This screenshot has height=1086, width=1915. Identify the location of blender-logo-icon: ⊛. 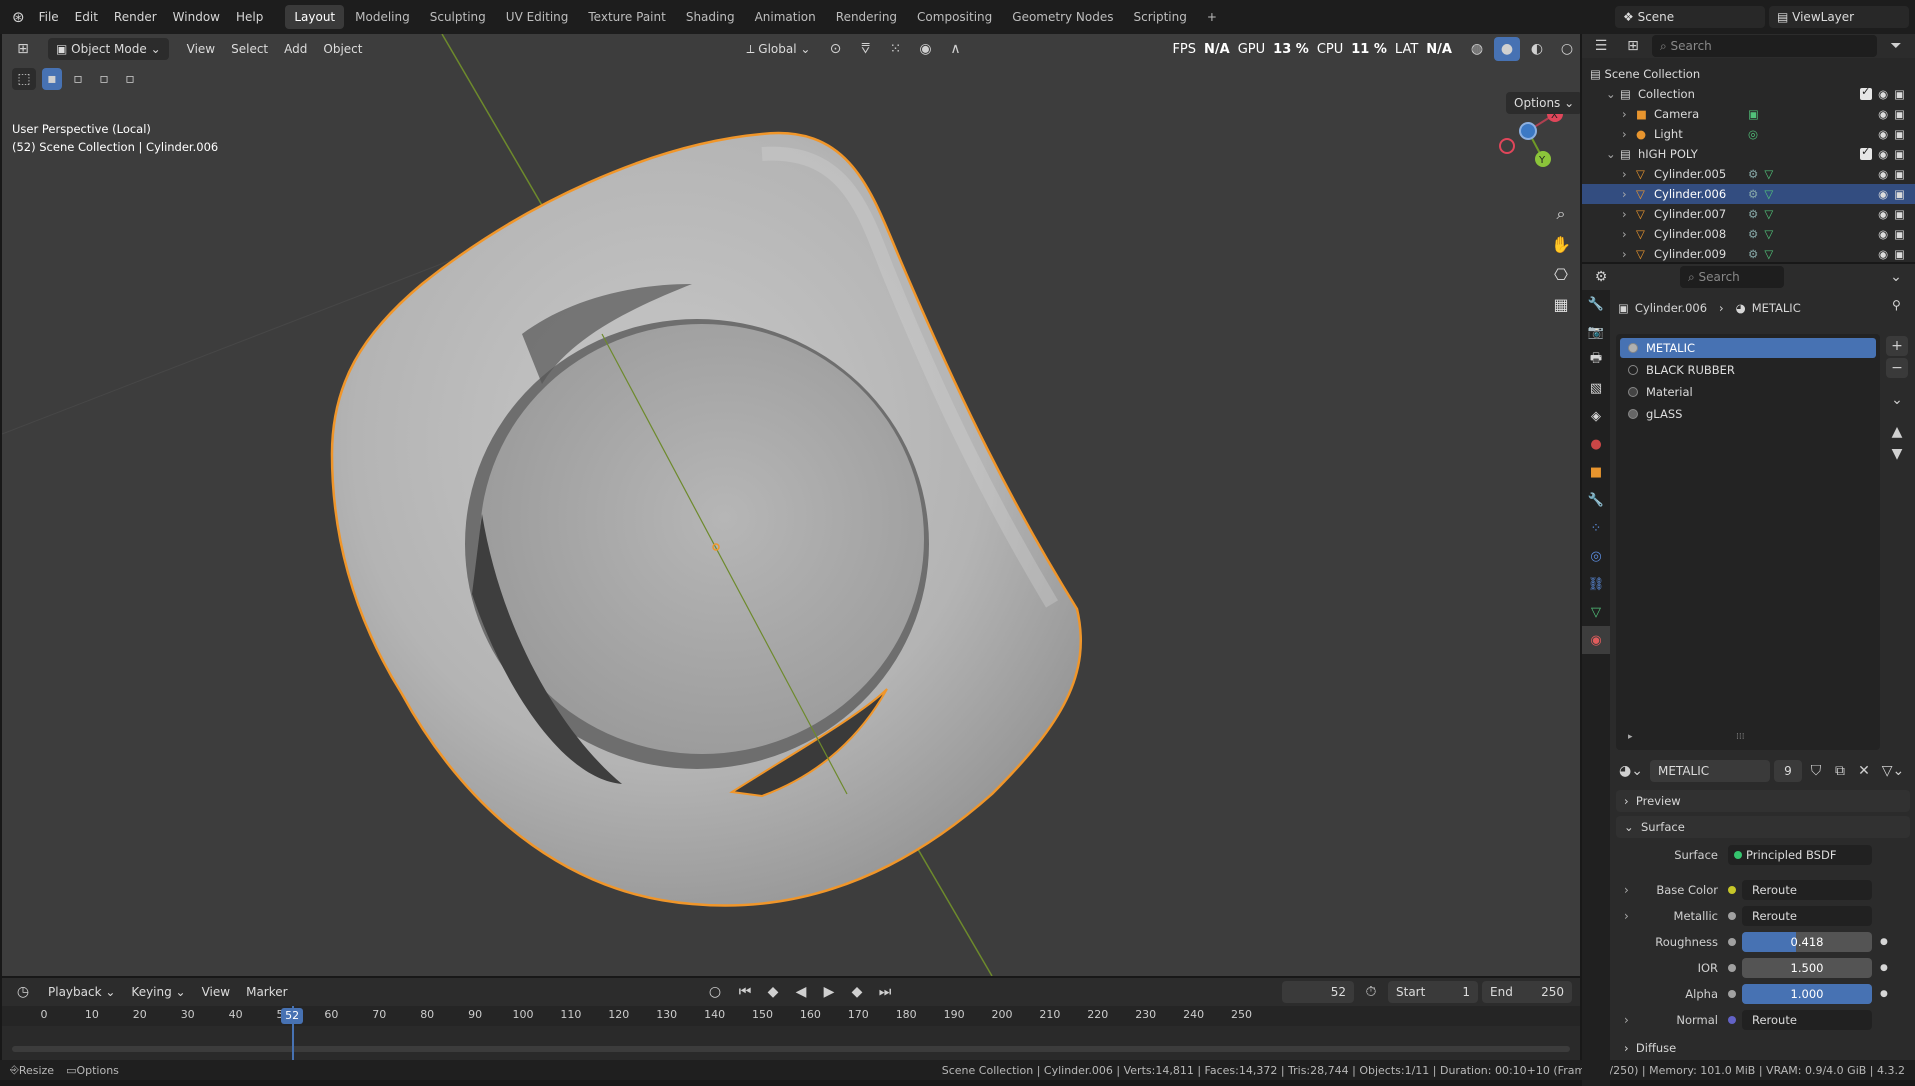
(15, 17).